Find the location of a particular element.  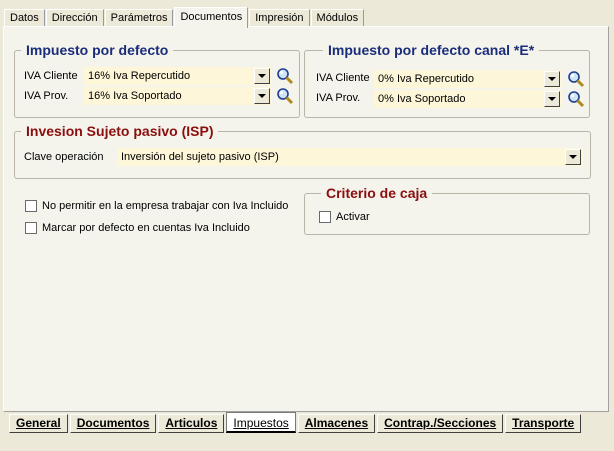

tab-impresion: Impresión is located at coordinates (279, 18).